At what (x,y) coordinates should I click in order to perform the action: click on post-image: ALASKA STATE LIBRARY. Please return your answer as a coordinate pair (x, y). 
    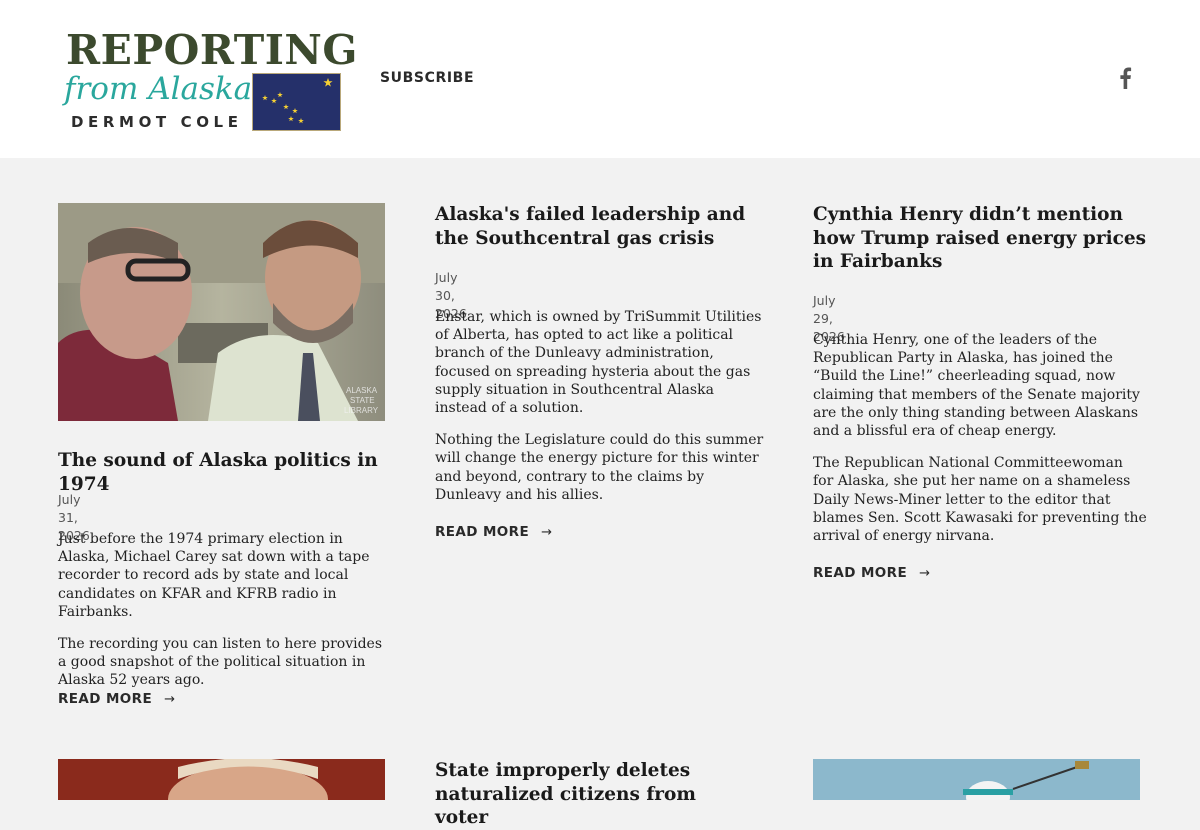
    Looking at the image, I should click on (221, 312).